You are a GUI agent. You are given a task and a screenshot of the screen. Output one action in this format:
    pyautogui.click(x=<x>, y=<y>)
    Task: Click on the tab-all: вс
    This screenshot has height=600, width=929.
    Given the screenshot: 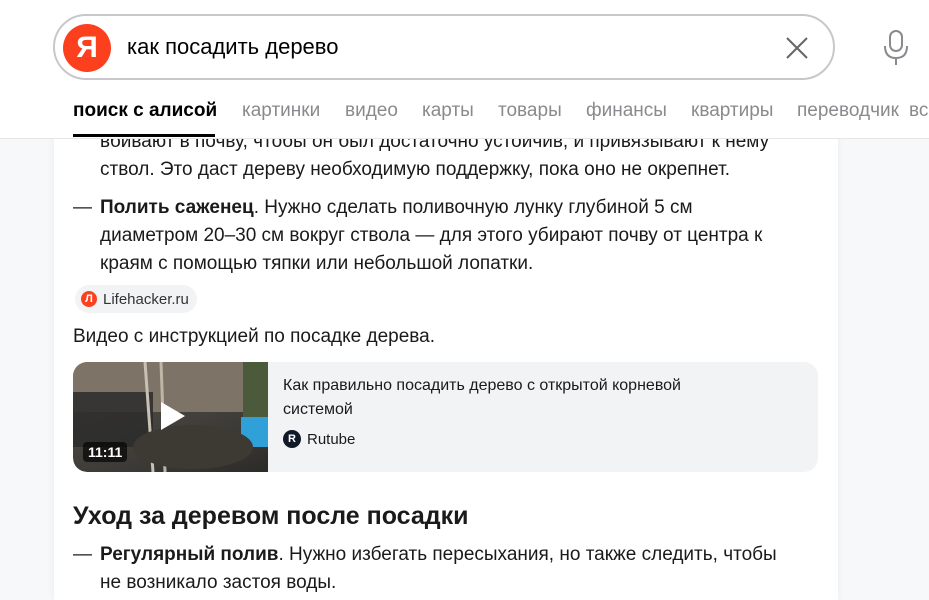 What is the action you would take?
    pyautogui.click(x=918, y=111)
    